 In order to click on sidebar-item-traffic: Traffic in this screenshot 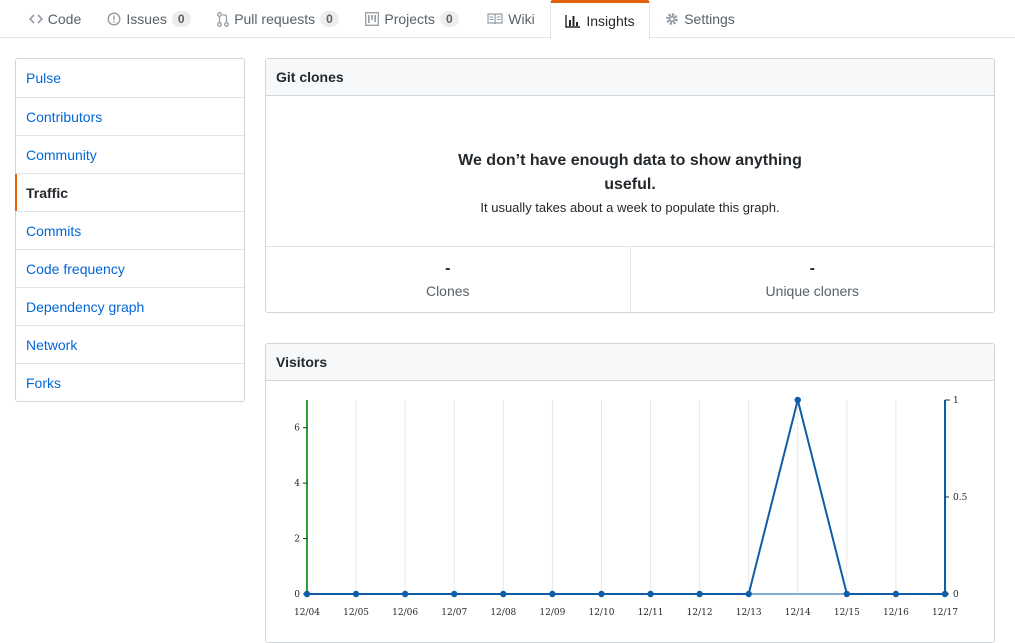, I will do `click(129, 192)`.